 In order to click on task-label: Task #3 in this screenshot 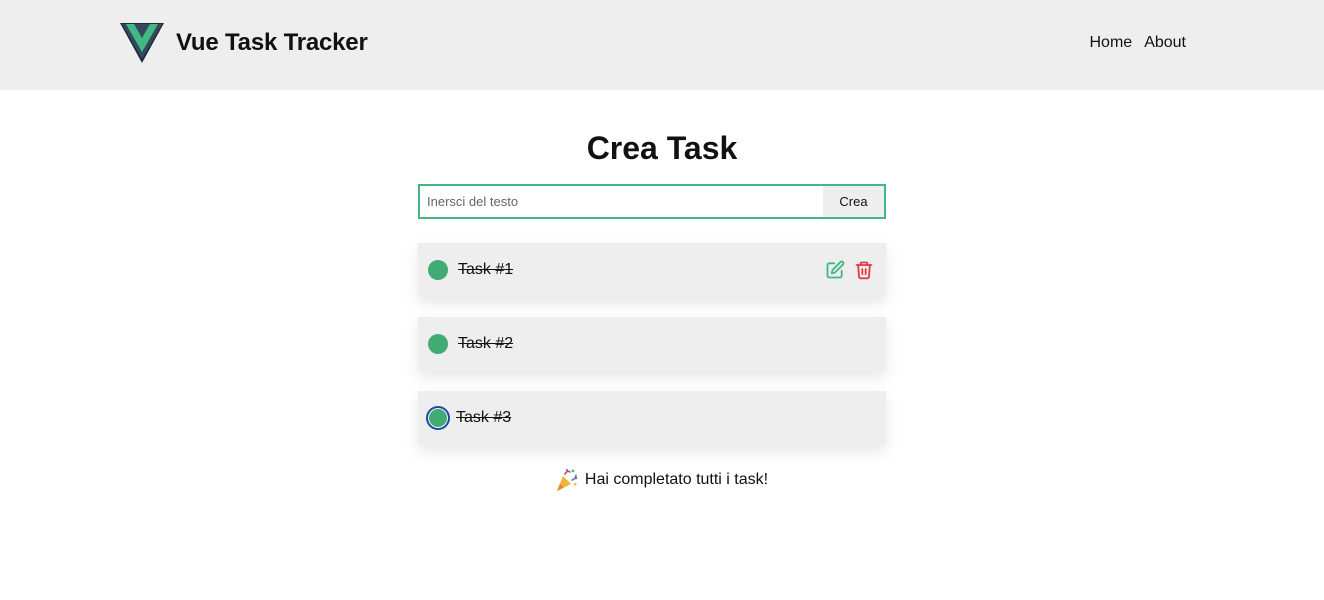, I will do `click(484, 417)`.